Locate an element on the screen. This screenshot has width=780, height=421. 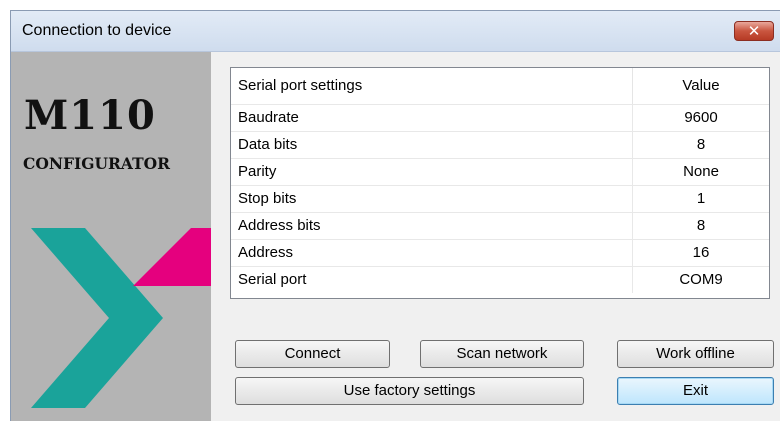
table-row: Data bits 8 is located at coordinates (500, 144).